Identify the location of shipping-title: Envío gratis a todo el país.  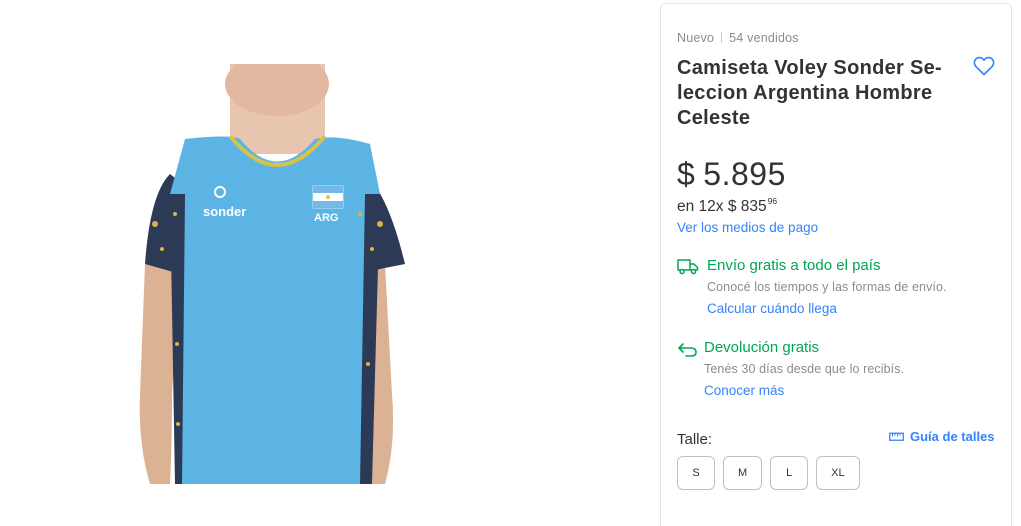
(794, 265).